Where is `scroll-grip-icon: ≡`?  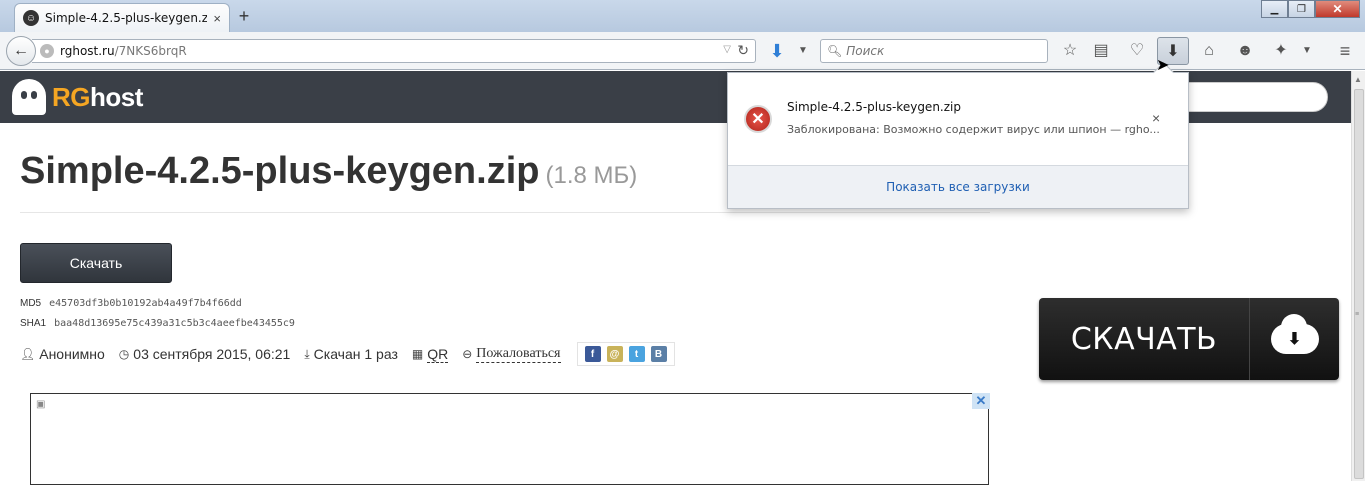 scroll-grip-icon: ≡ is located at coordinates (1357, 314).